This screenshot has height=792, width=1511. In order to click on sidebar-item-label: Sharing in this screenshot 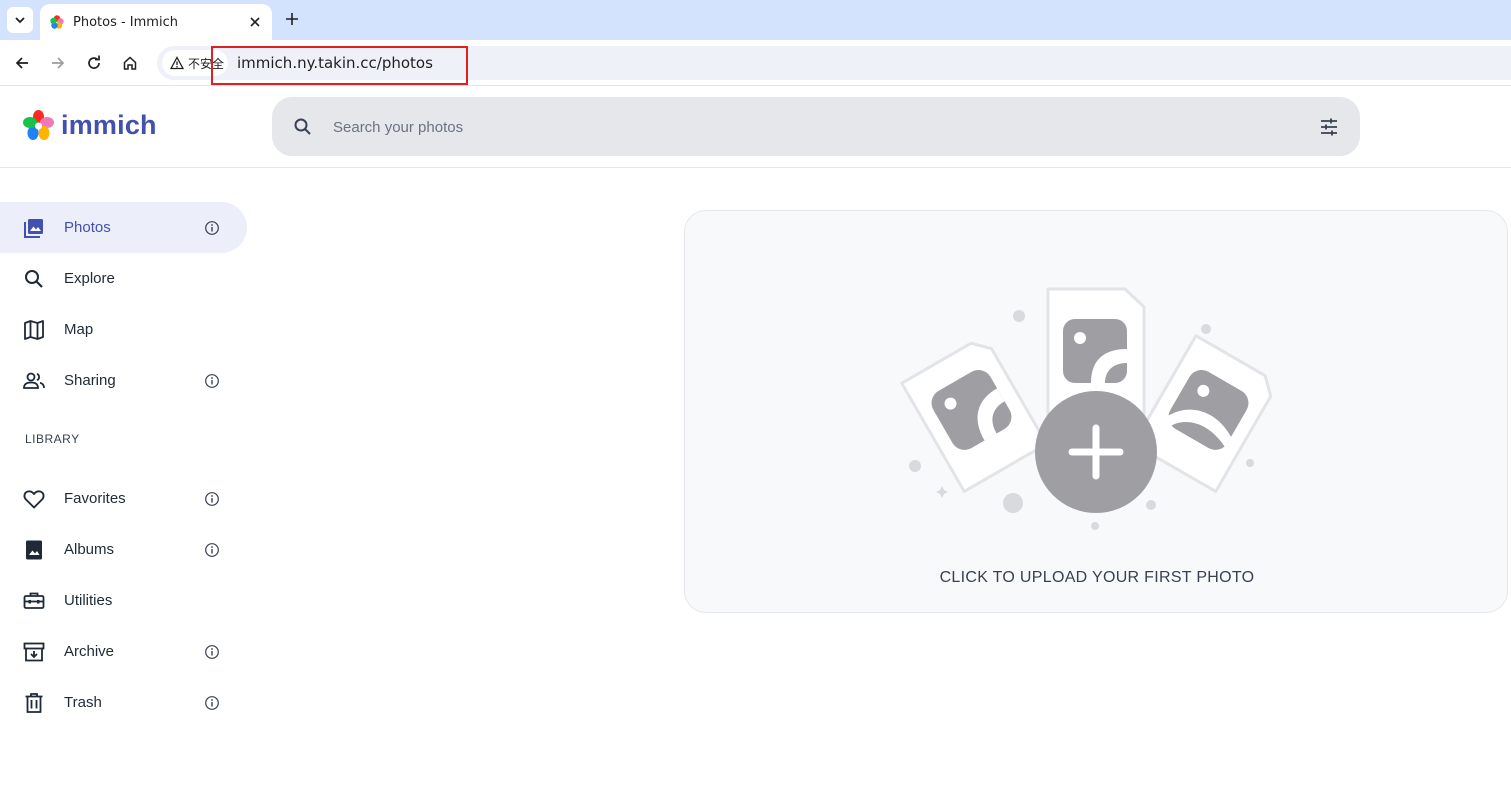, I will do `click(90, 380)`.